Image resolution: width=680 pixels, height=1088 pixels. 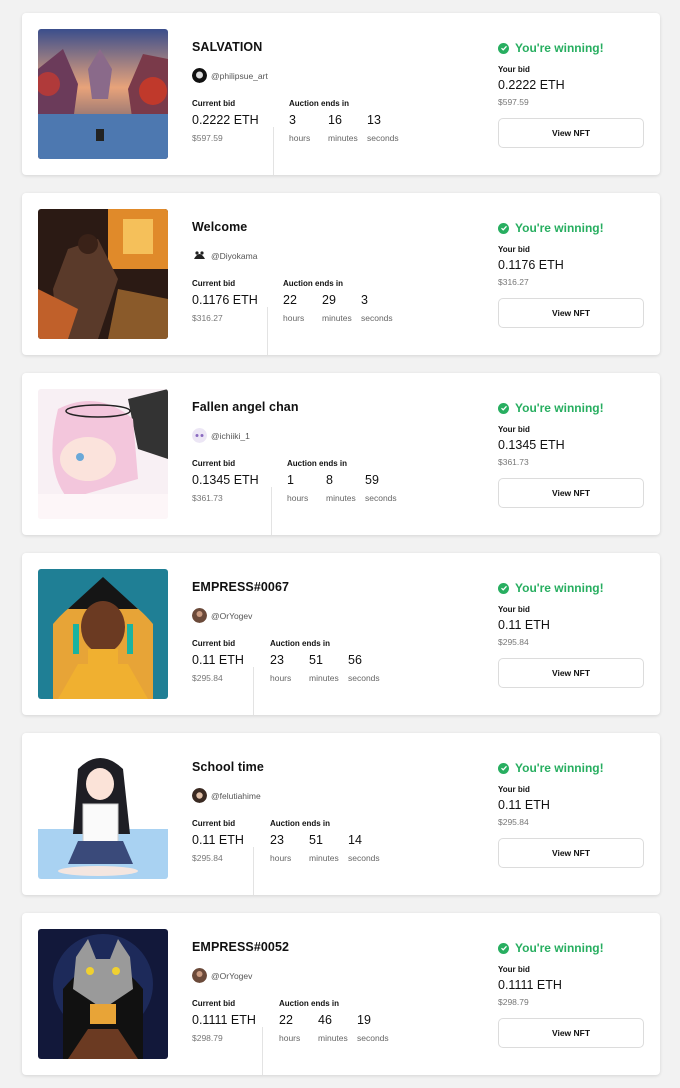 What do you see at coordinates (227, 47) in the screenshot?
I see `nft-title: SALVATION` at bounding box center [227, 47].